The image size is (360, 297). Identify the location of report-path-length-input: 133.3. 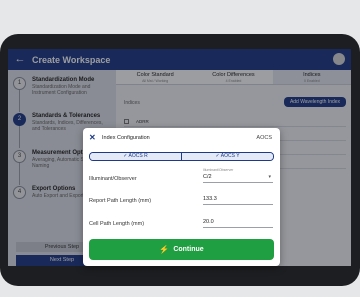
(238, 200).